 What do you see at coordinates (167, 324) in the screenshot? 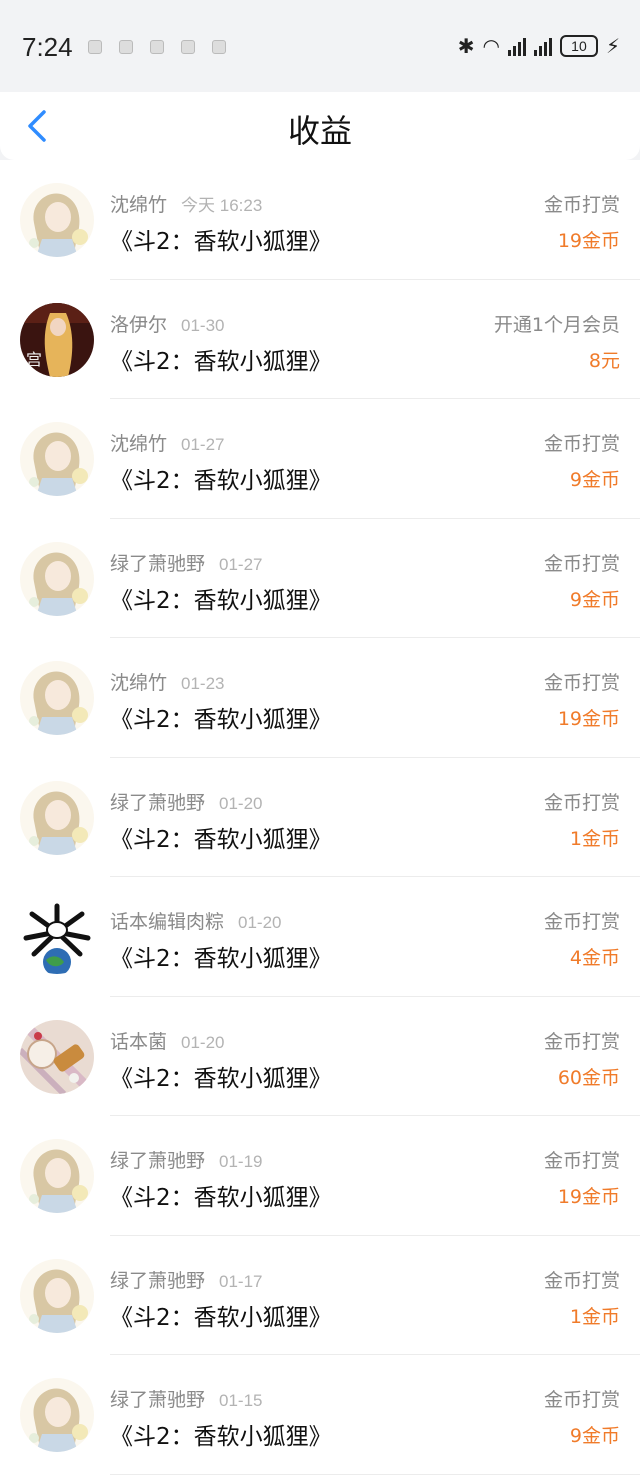
I see `user-name: 洛伊尔 01-30` at bounding box center [167, 324].